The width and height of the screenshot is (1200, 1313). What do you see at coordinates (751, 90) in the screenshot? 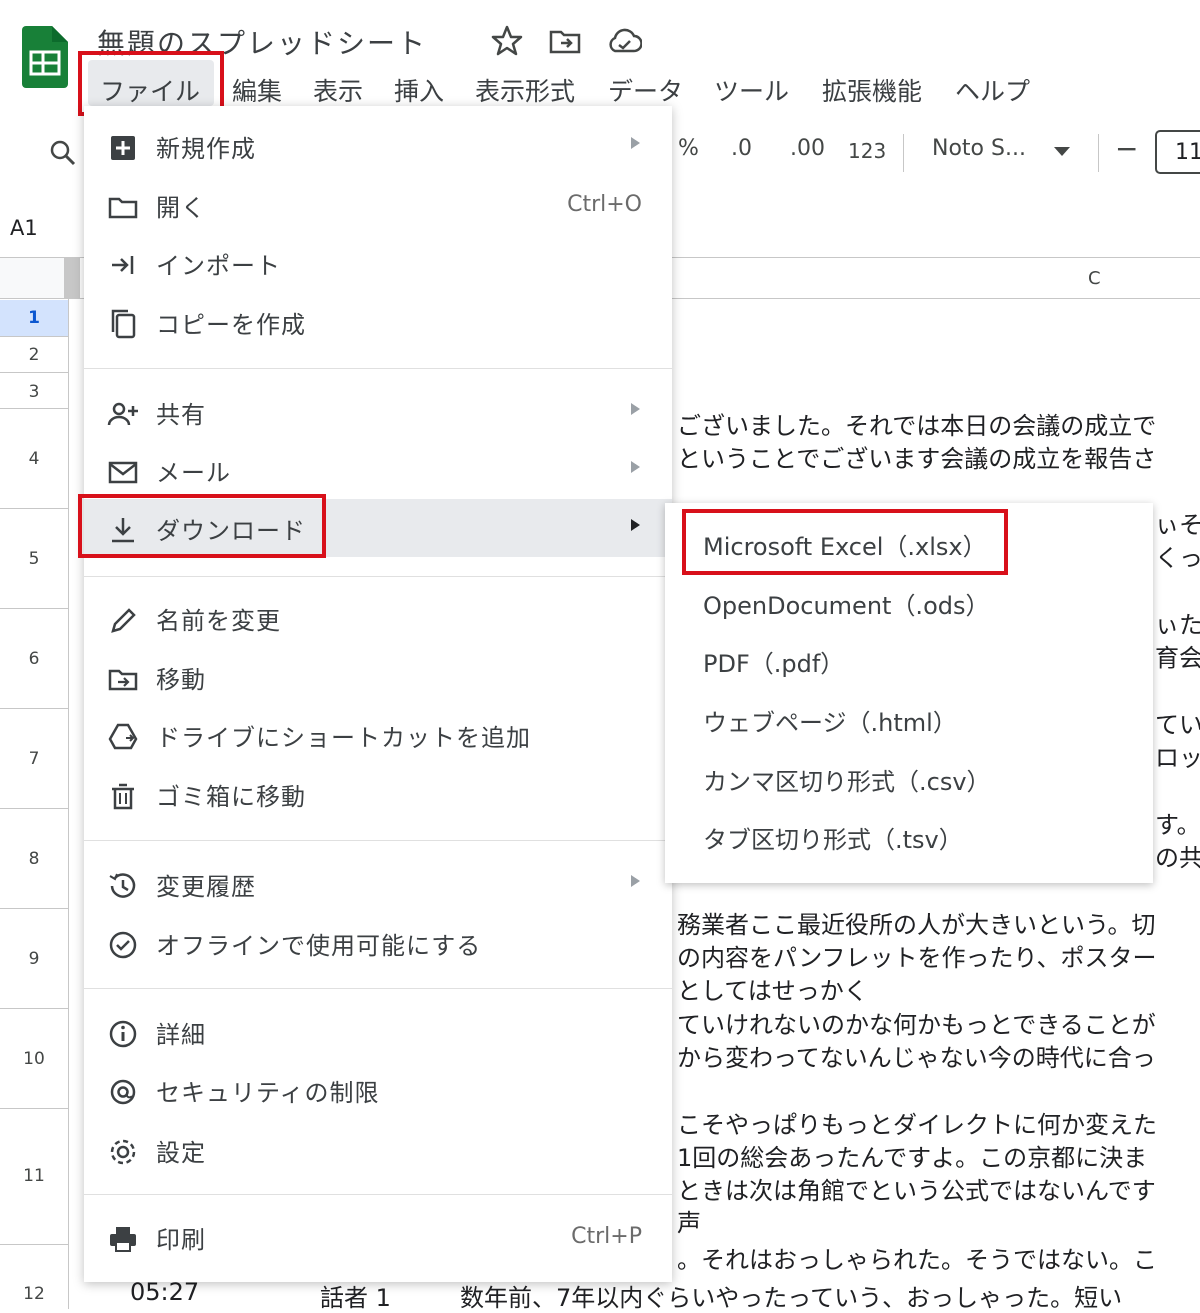
I see `menu-tools: ツール` at bounding box center [751, 90].